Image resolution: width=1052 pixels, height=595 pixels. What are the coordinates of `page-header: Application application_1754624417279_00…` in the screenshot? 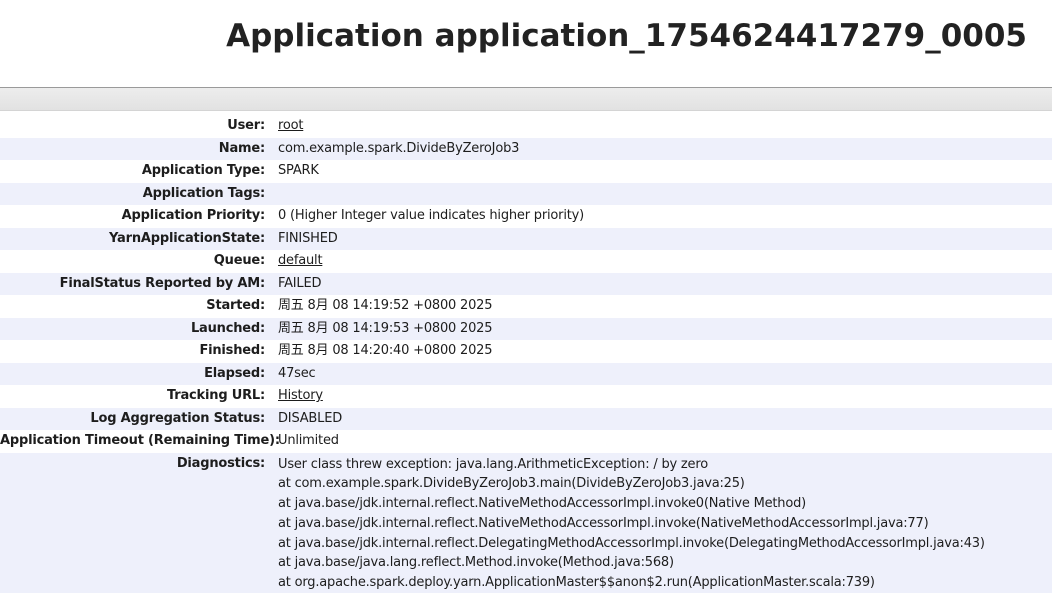 It's located at (526, 44).